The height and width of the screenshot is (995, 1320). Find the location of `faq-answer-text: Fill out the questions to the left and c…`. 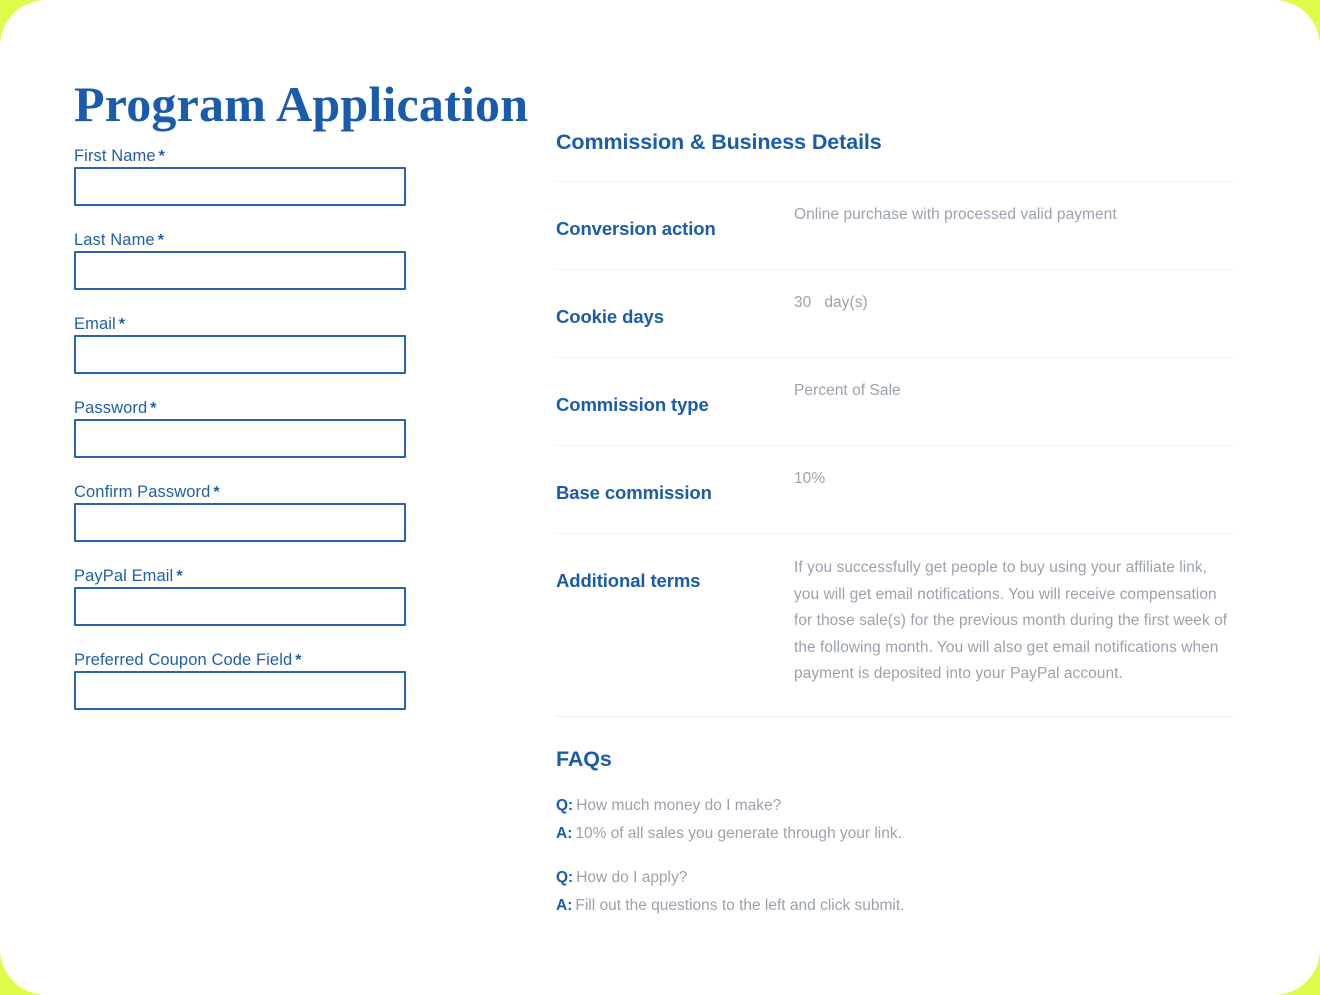

faq-answer-text: Fill out the questions to the left and c… is located at coordinates (740, 905).